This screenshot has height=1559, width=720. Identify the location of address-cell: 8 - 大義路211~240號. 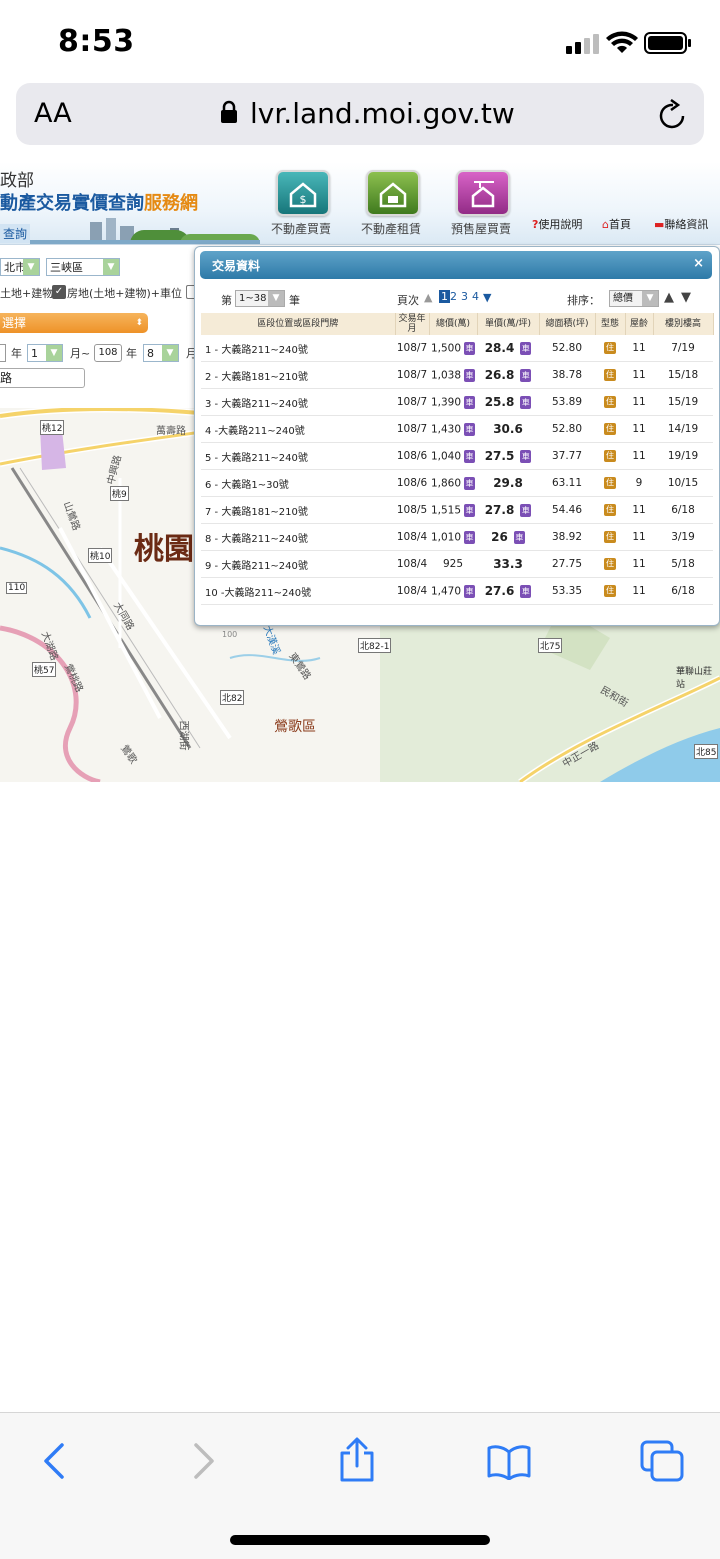
(298, 537).